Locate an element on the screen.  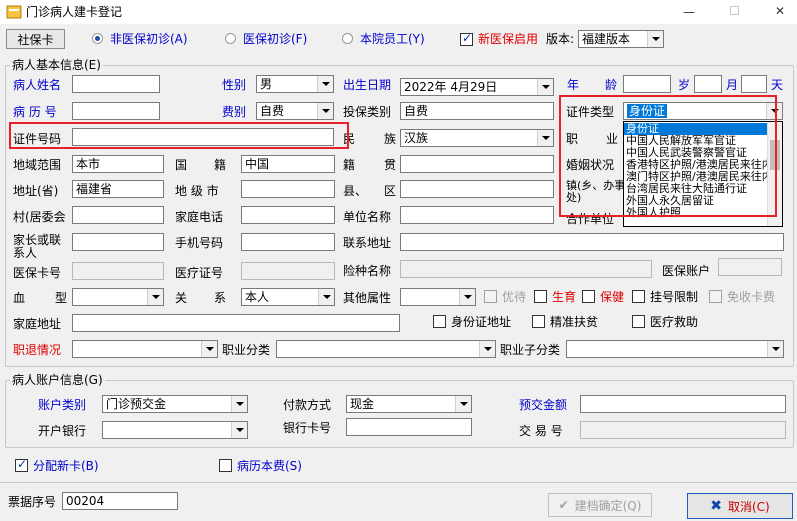
employer-label: 单位名称 is located at coordinates (367, 217).